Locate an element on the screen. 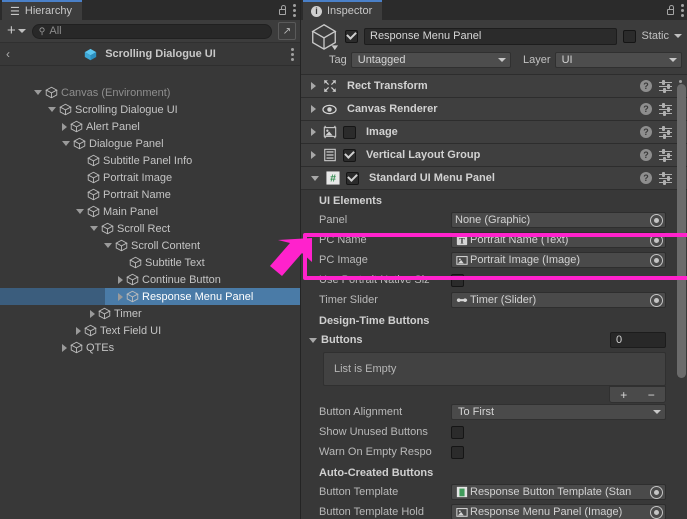 This screenshot has height=519, width=687. layer-dropdown: UI is located at coordinates (618, 60).